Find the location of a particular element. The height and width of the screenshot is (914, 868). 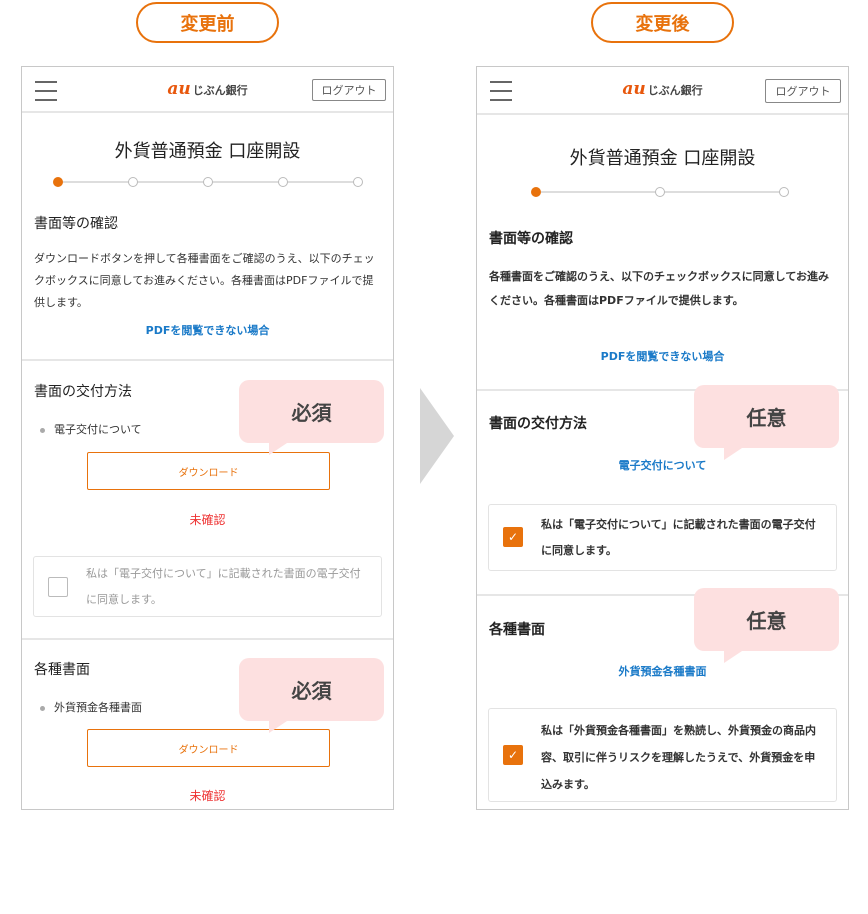

docs-link: 外貨預金各種書面 is located at coordinates (662, 671).